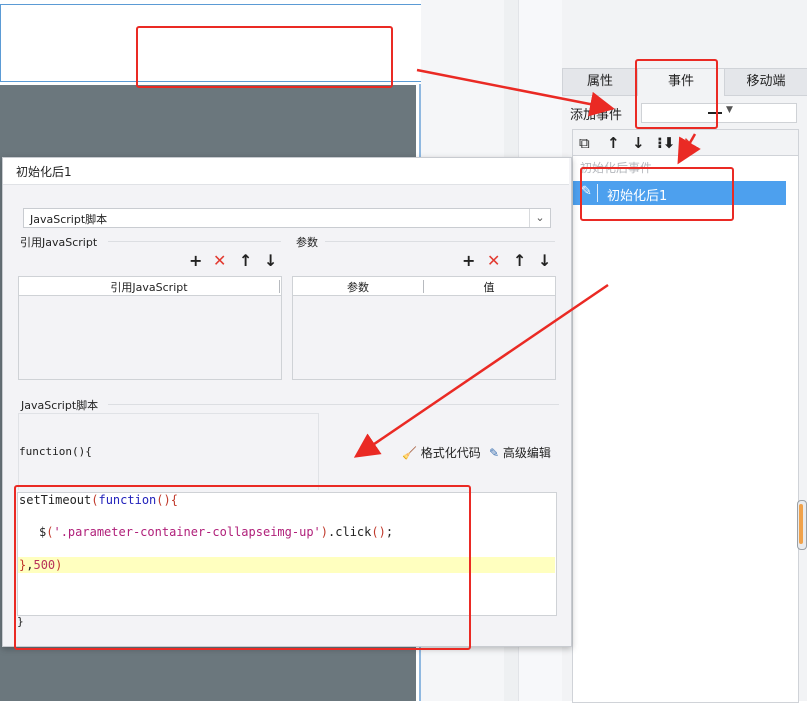 This screenshot has height=703, width=807. What do you see at coordinates (481, 370) in the screenshot?
I see `arrow-to-code` at bounding box center [481, 370].